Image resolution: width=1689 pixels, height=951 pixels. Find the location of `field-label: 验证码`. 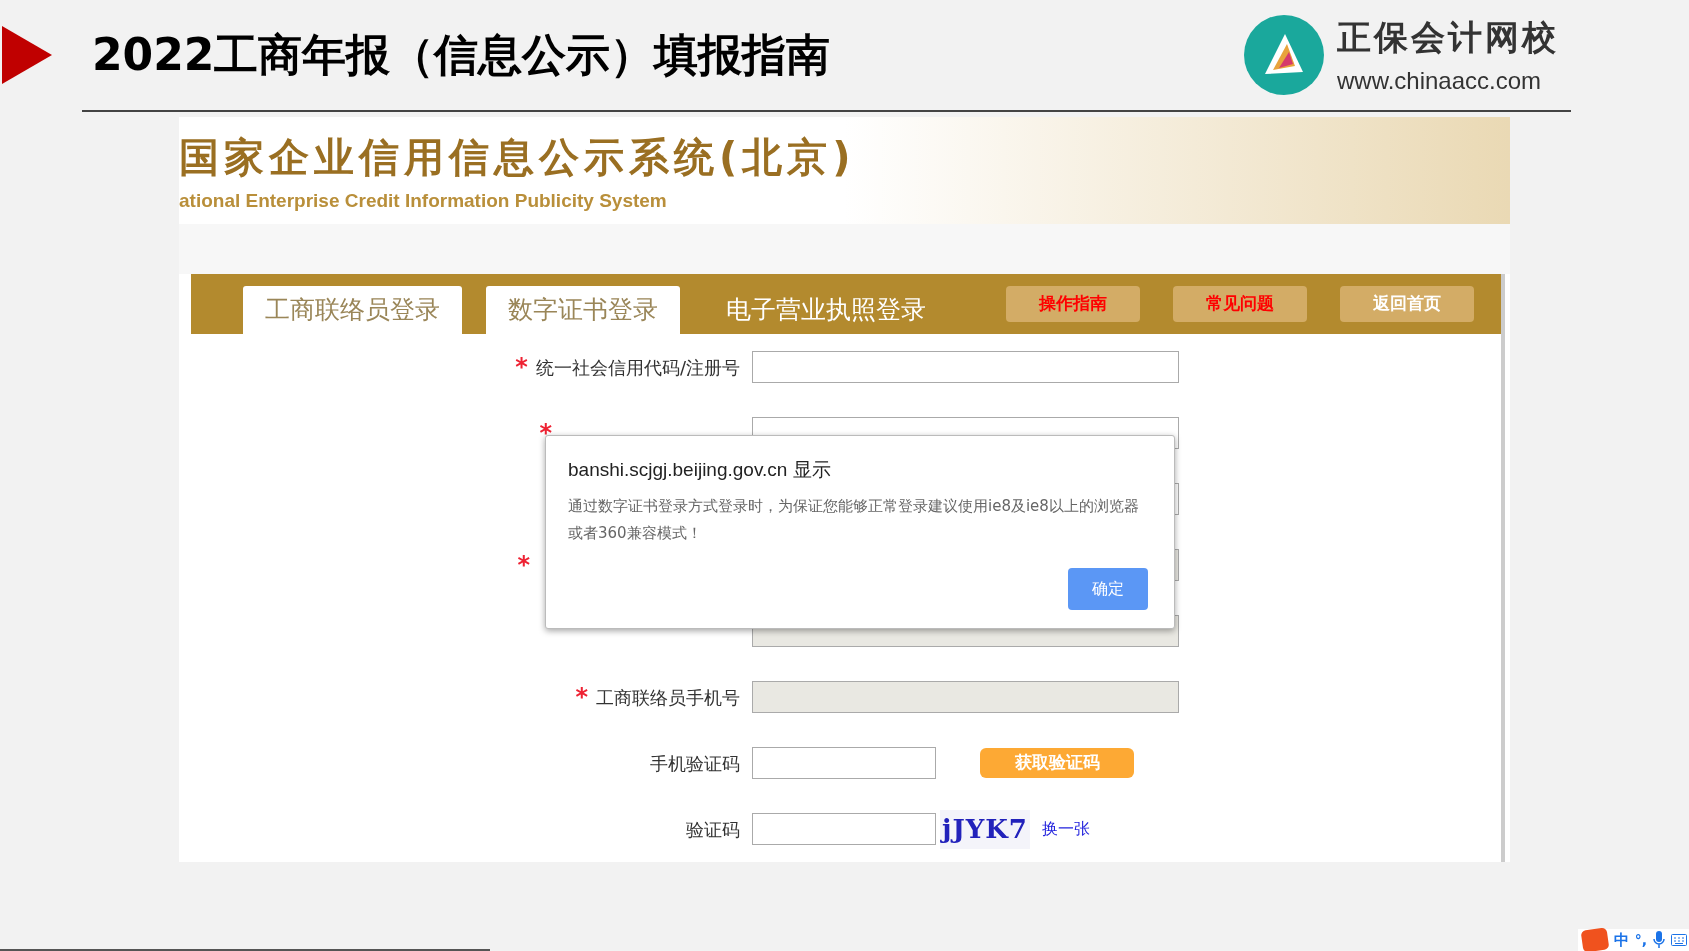

field-label: 验证码 is located at coordinates (713, 829).